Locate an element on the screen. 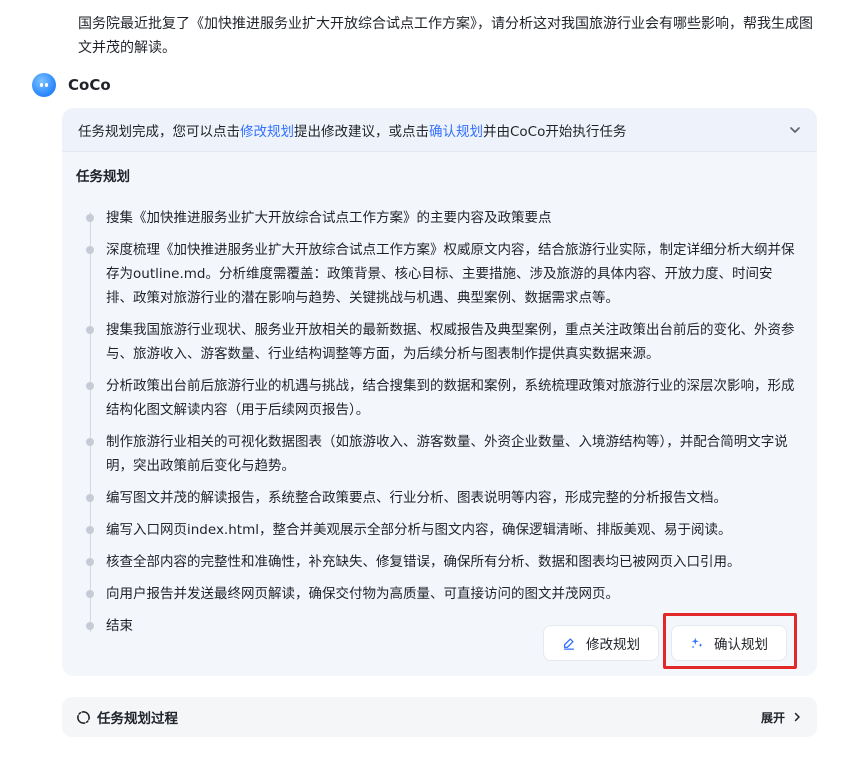  plan-process-title: 任务规划过程 is located at coordinates (127, 717).